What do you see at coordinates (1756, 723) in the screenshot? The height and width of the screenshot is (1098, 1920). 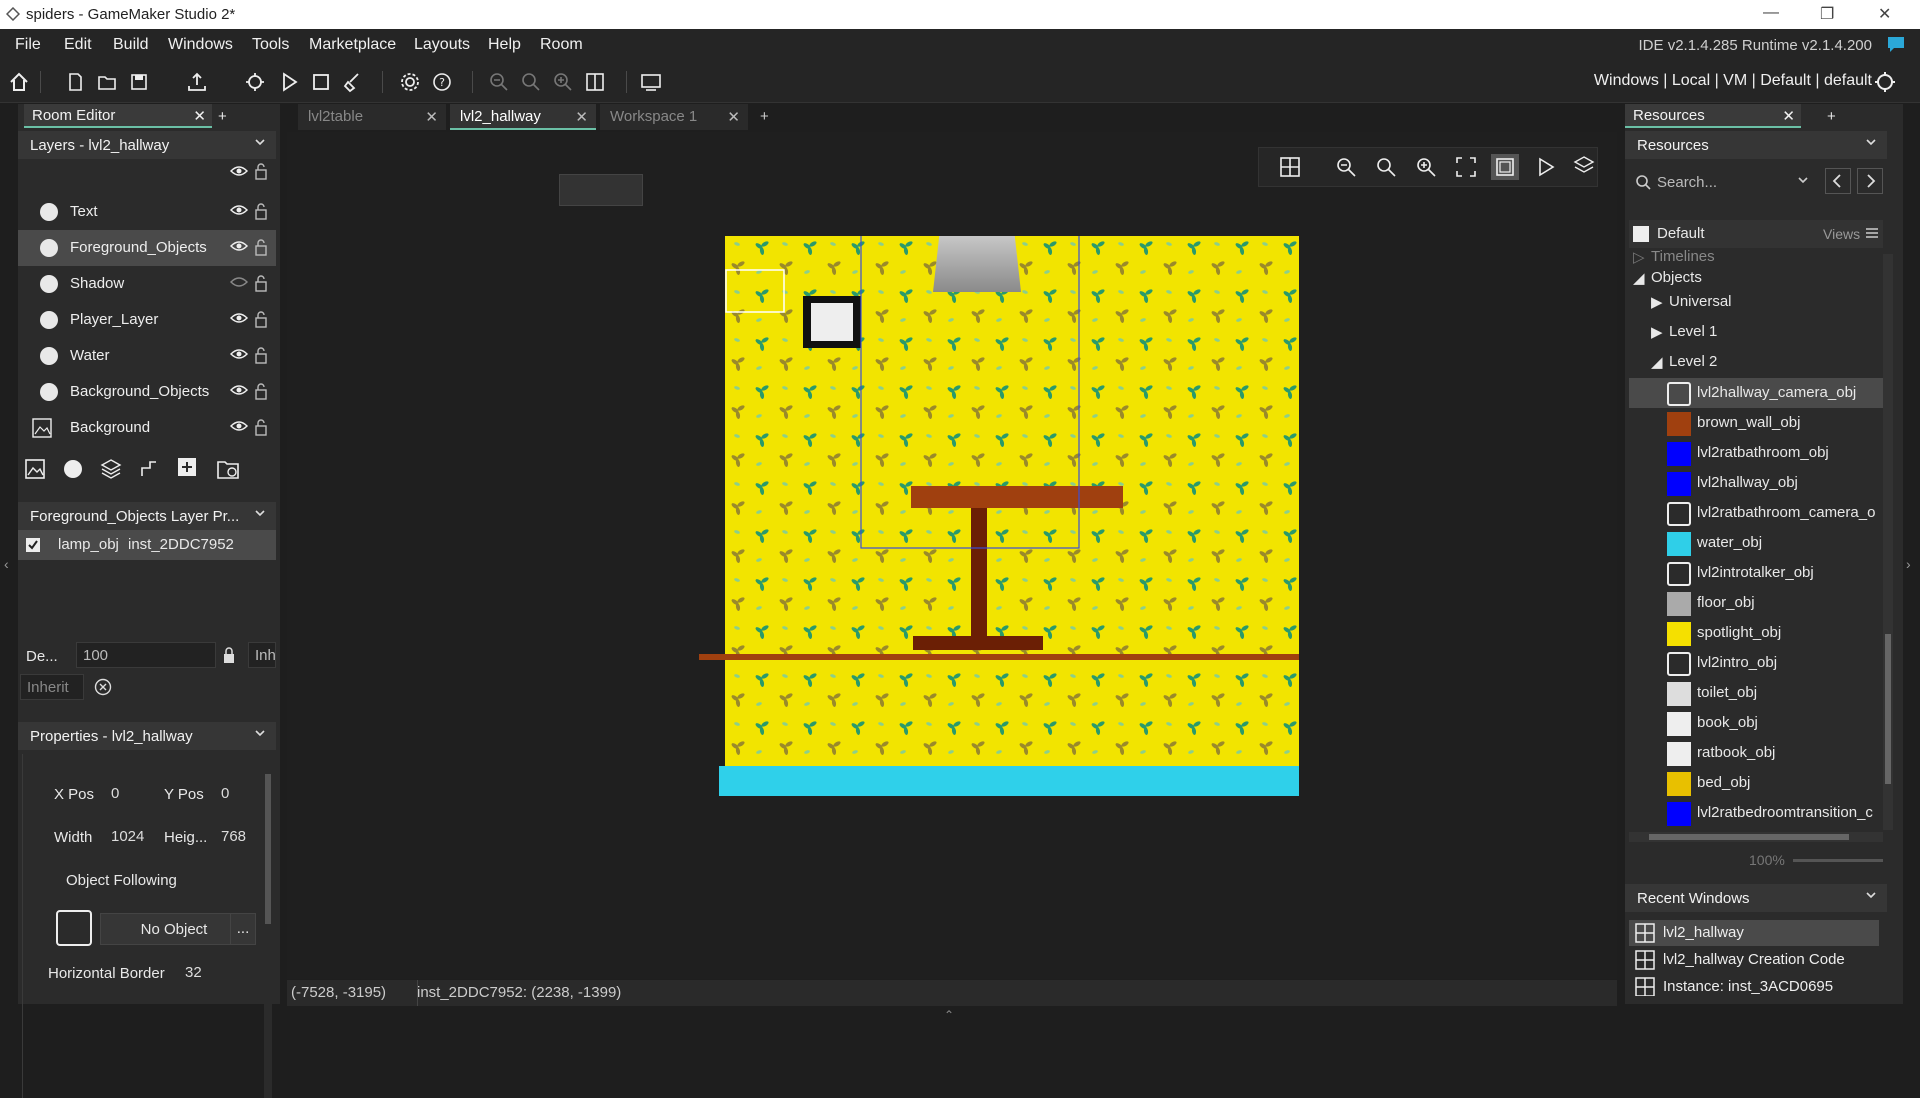 I see `object-item: book_obj` at bounding box center [1756, 723].